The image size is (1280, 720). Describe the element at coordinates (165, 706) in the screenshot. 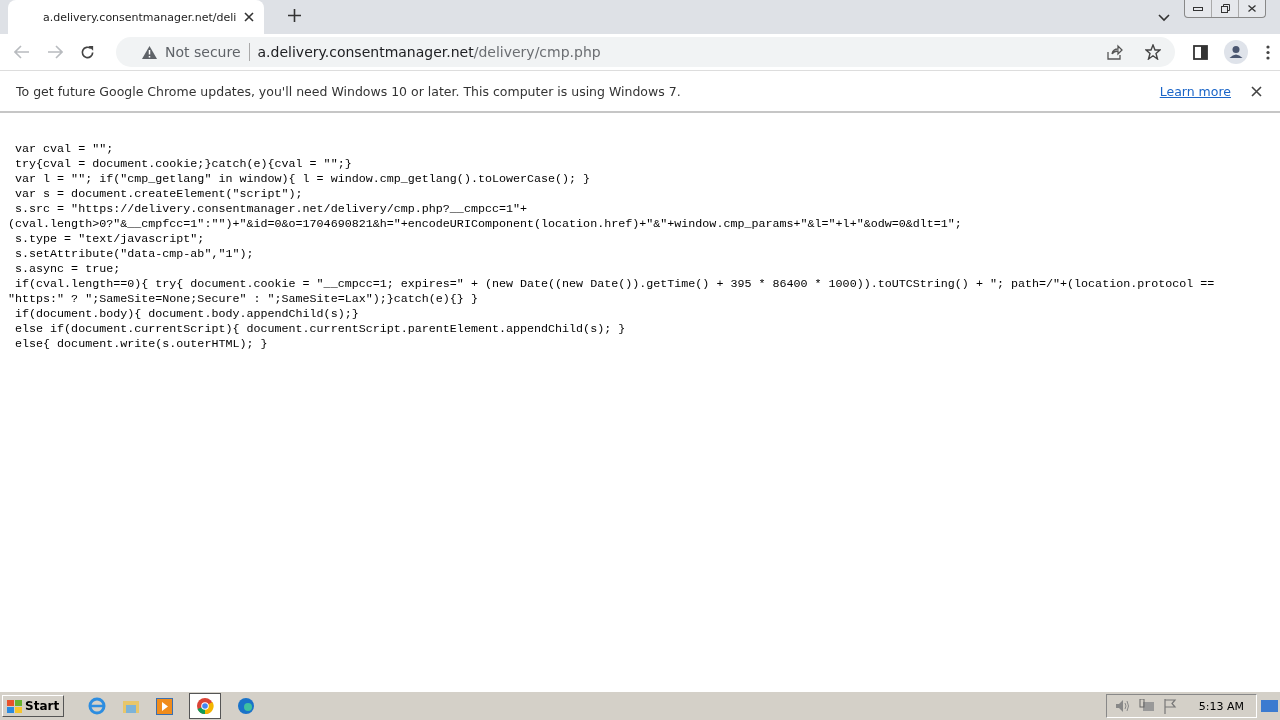

I see `media-player-icon` at that location.